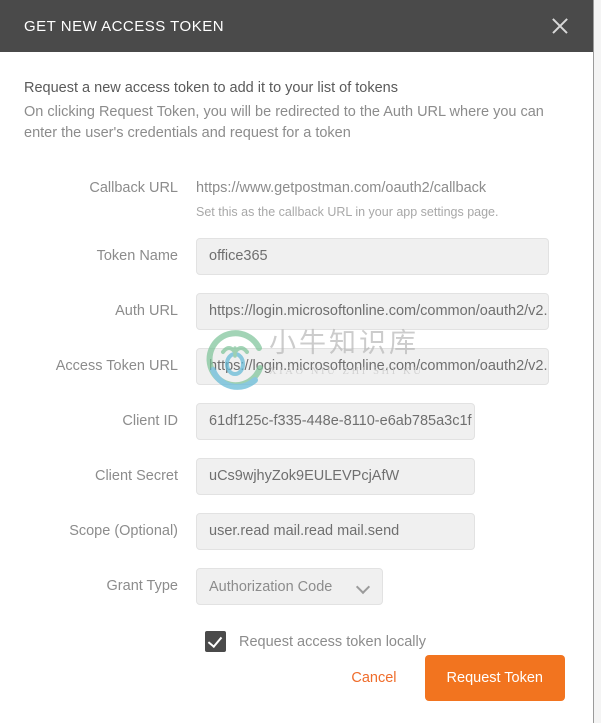 The image size is (601, 723). I want to click on client-secret-input: uCs9wjhyZok9EULEVPcjAfW, so click(335, 476).